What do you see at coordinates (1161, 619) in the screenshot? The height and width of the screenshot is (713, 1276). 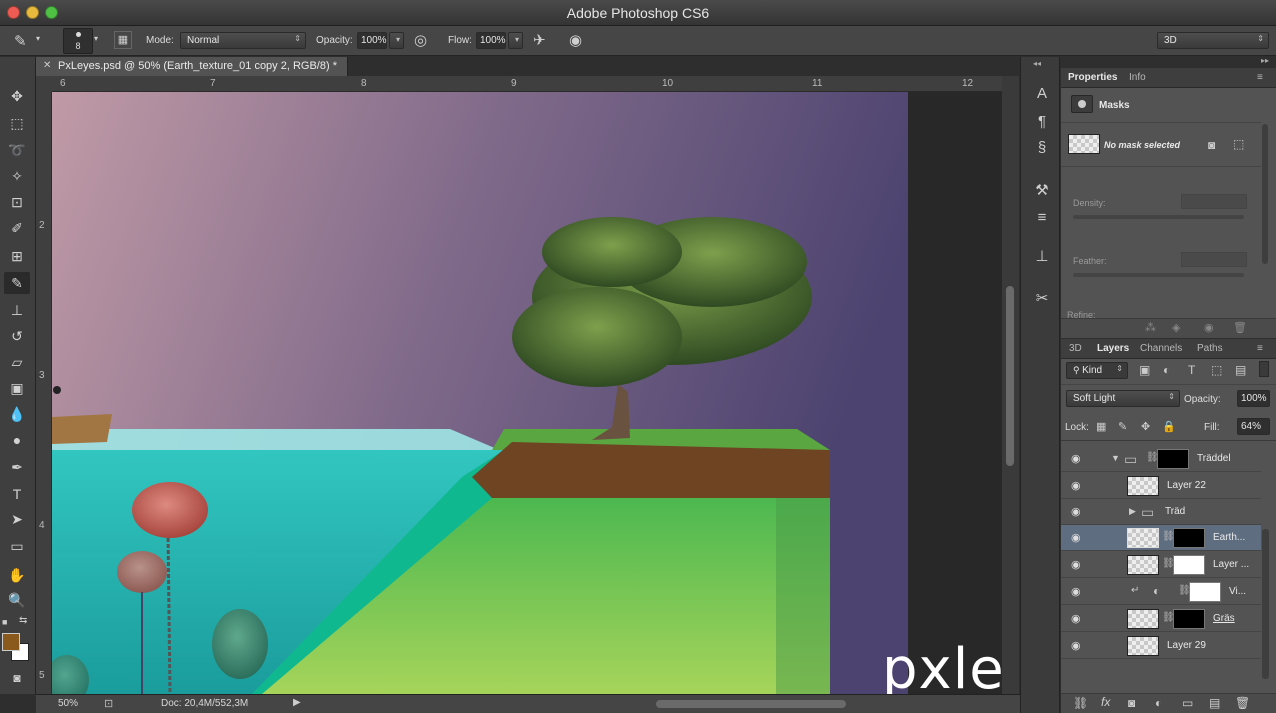 I see `layer-row: ◉ ⛓ Gräs` at bounding box center [1161, 619].